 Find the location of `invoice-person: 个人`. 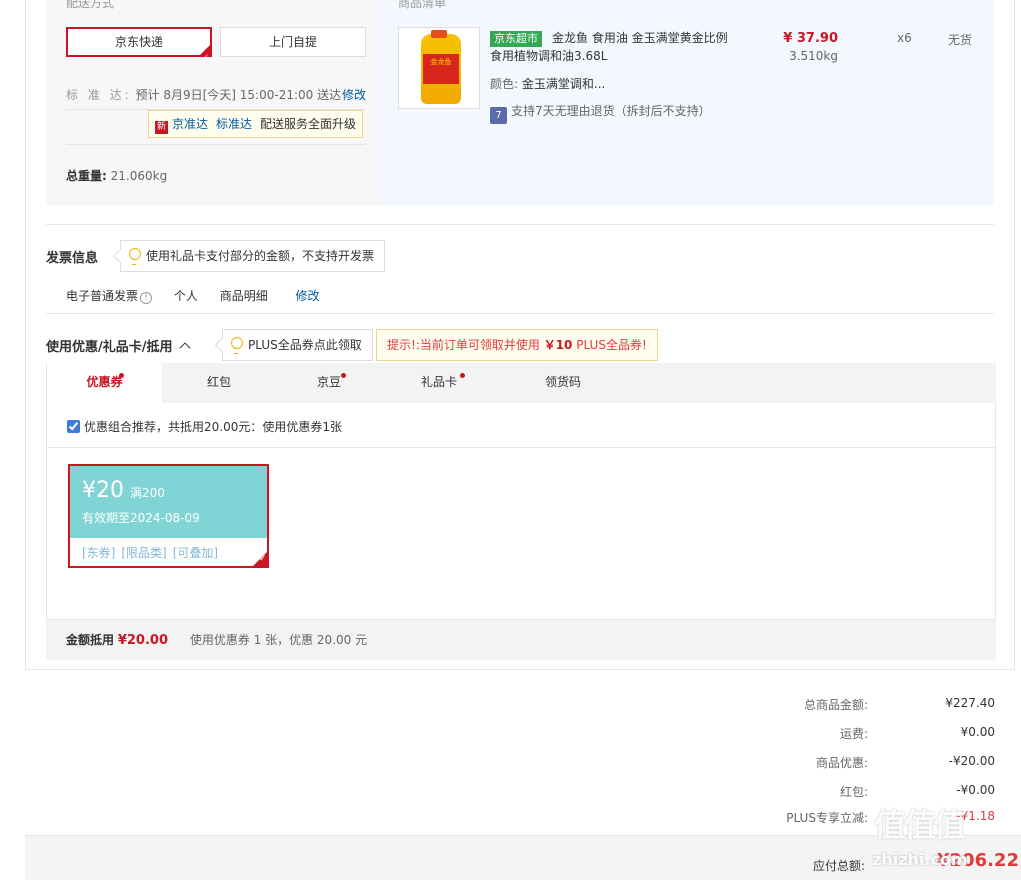

invoice-person: 个人 is located at coordinates (185, 296).